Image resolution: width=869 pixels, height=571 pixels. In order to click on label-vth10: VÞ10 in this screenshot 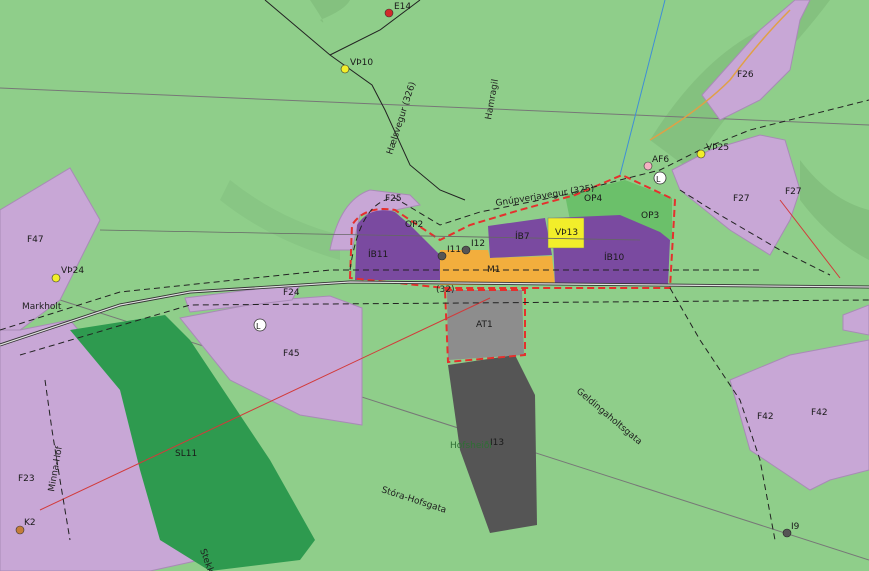, I will do `click(361, 63)`.